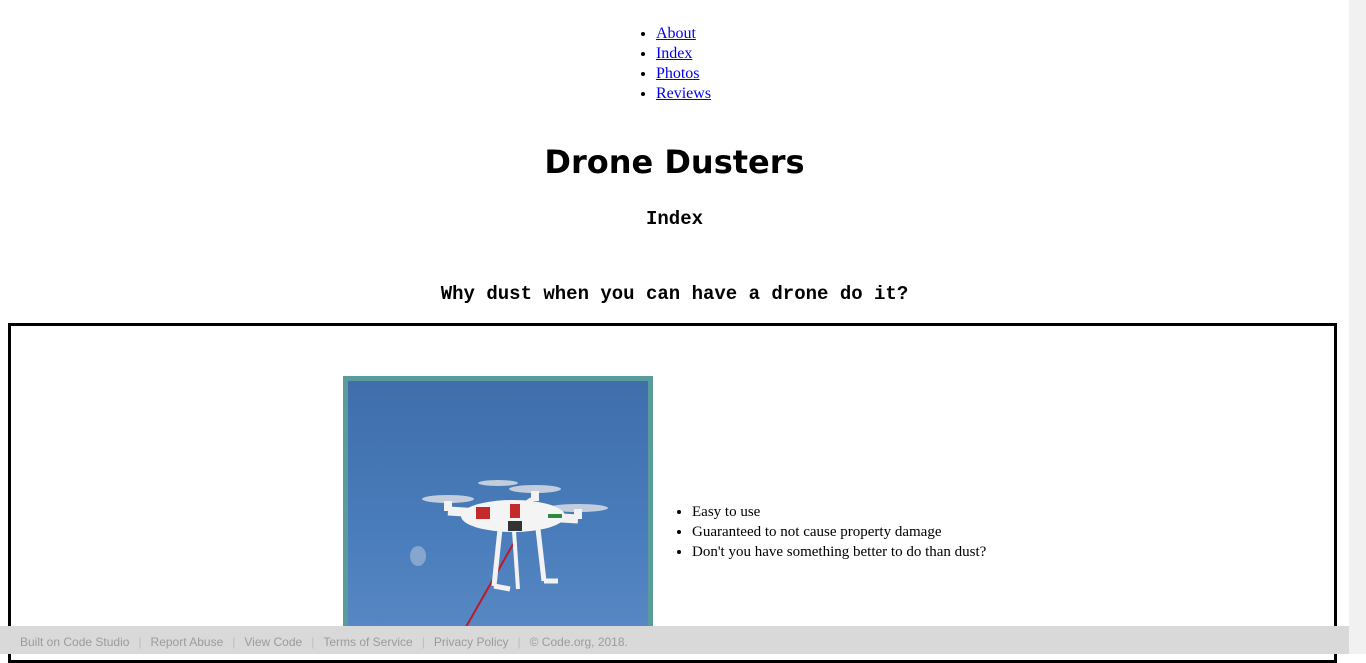  I want to click on nav-item-index: Index, so click(683, 54).